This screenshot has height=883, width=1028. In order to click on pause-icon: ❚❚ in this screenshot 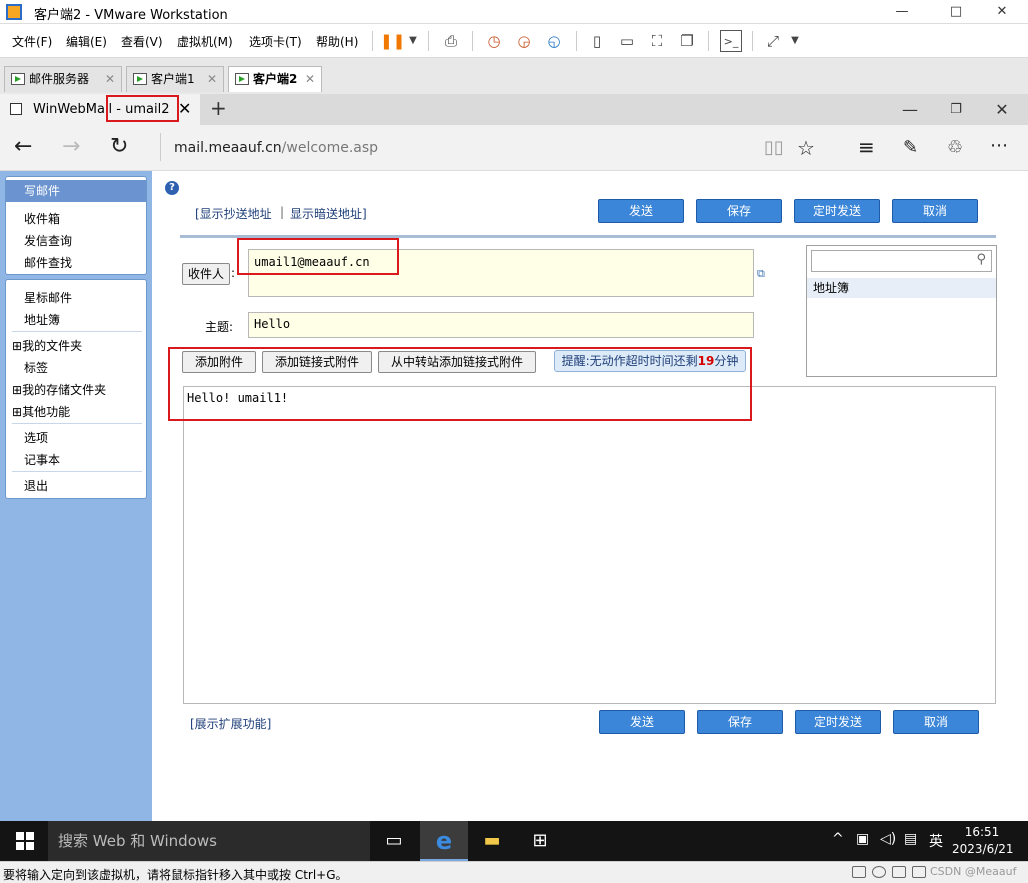, I will do `click(392, 41)`.